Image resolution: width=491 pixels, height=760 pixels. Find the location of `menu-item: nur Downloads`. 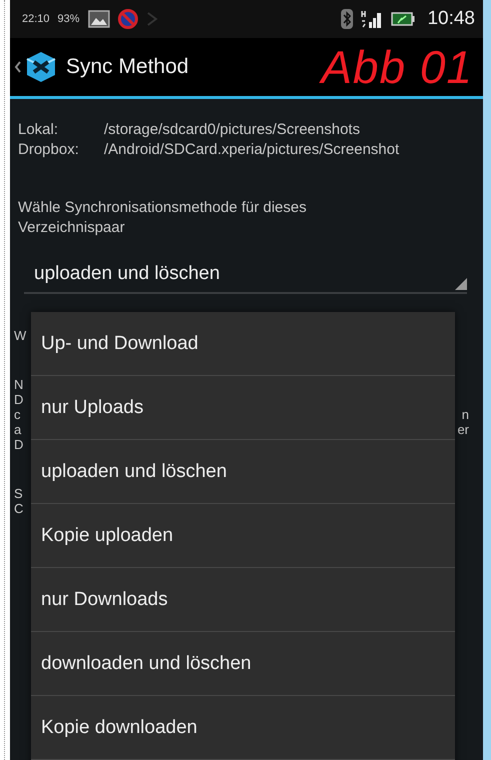

menu-item: nur Downloads is located at coordinates (243, 600).